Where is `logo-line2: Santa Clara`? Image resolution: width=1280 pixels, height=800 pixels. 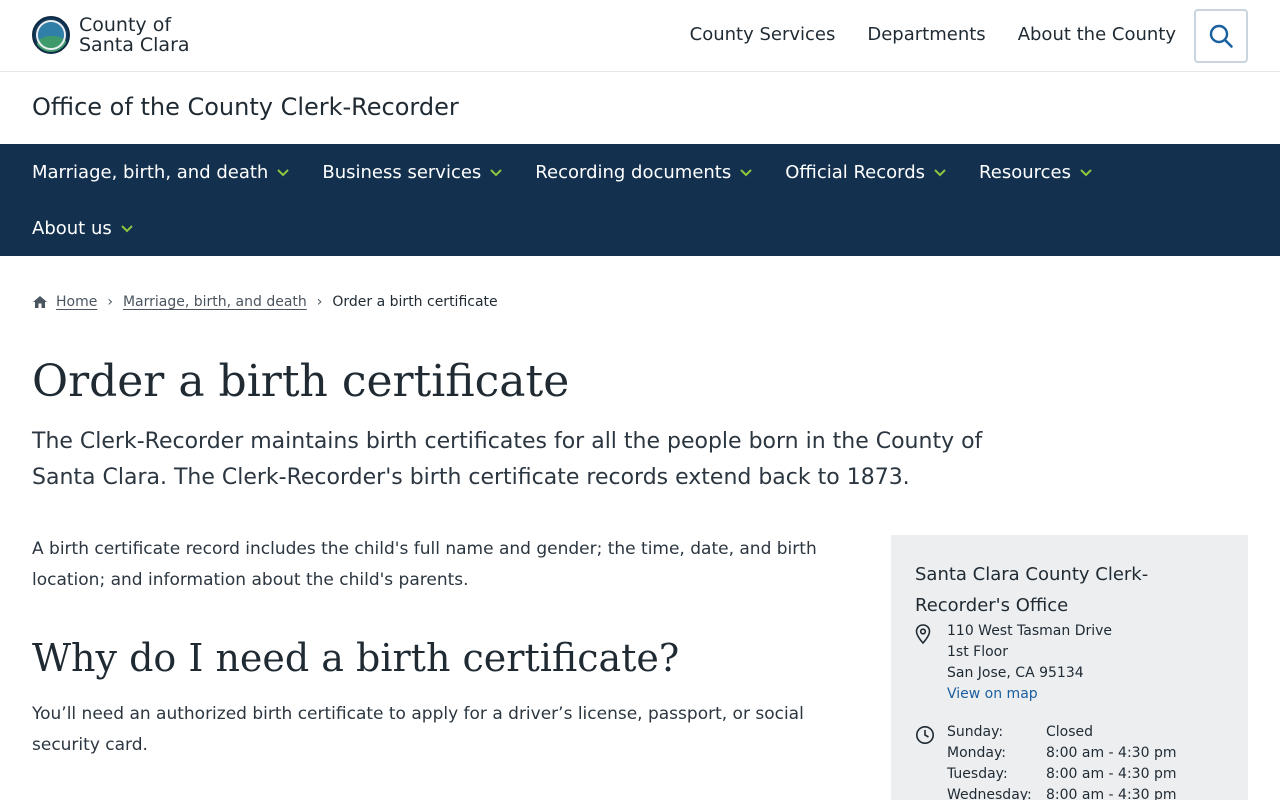
logo-line2: Santa Clara is located at coordinates (134, 45).